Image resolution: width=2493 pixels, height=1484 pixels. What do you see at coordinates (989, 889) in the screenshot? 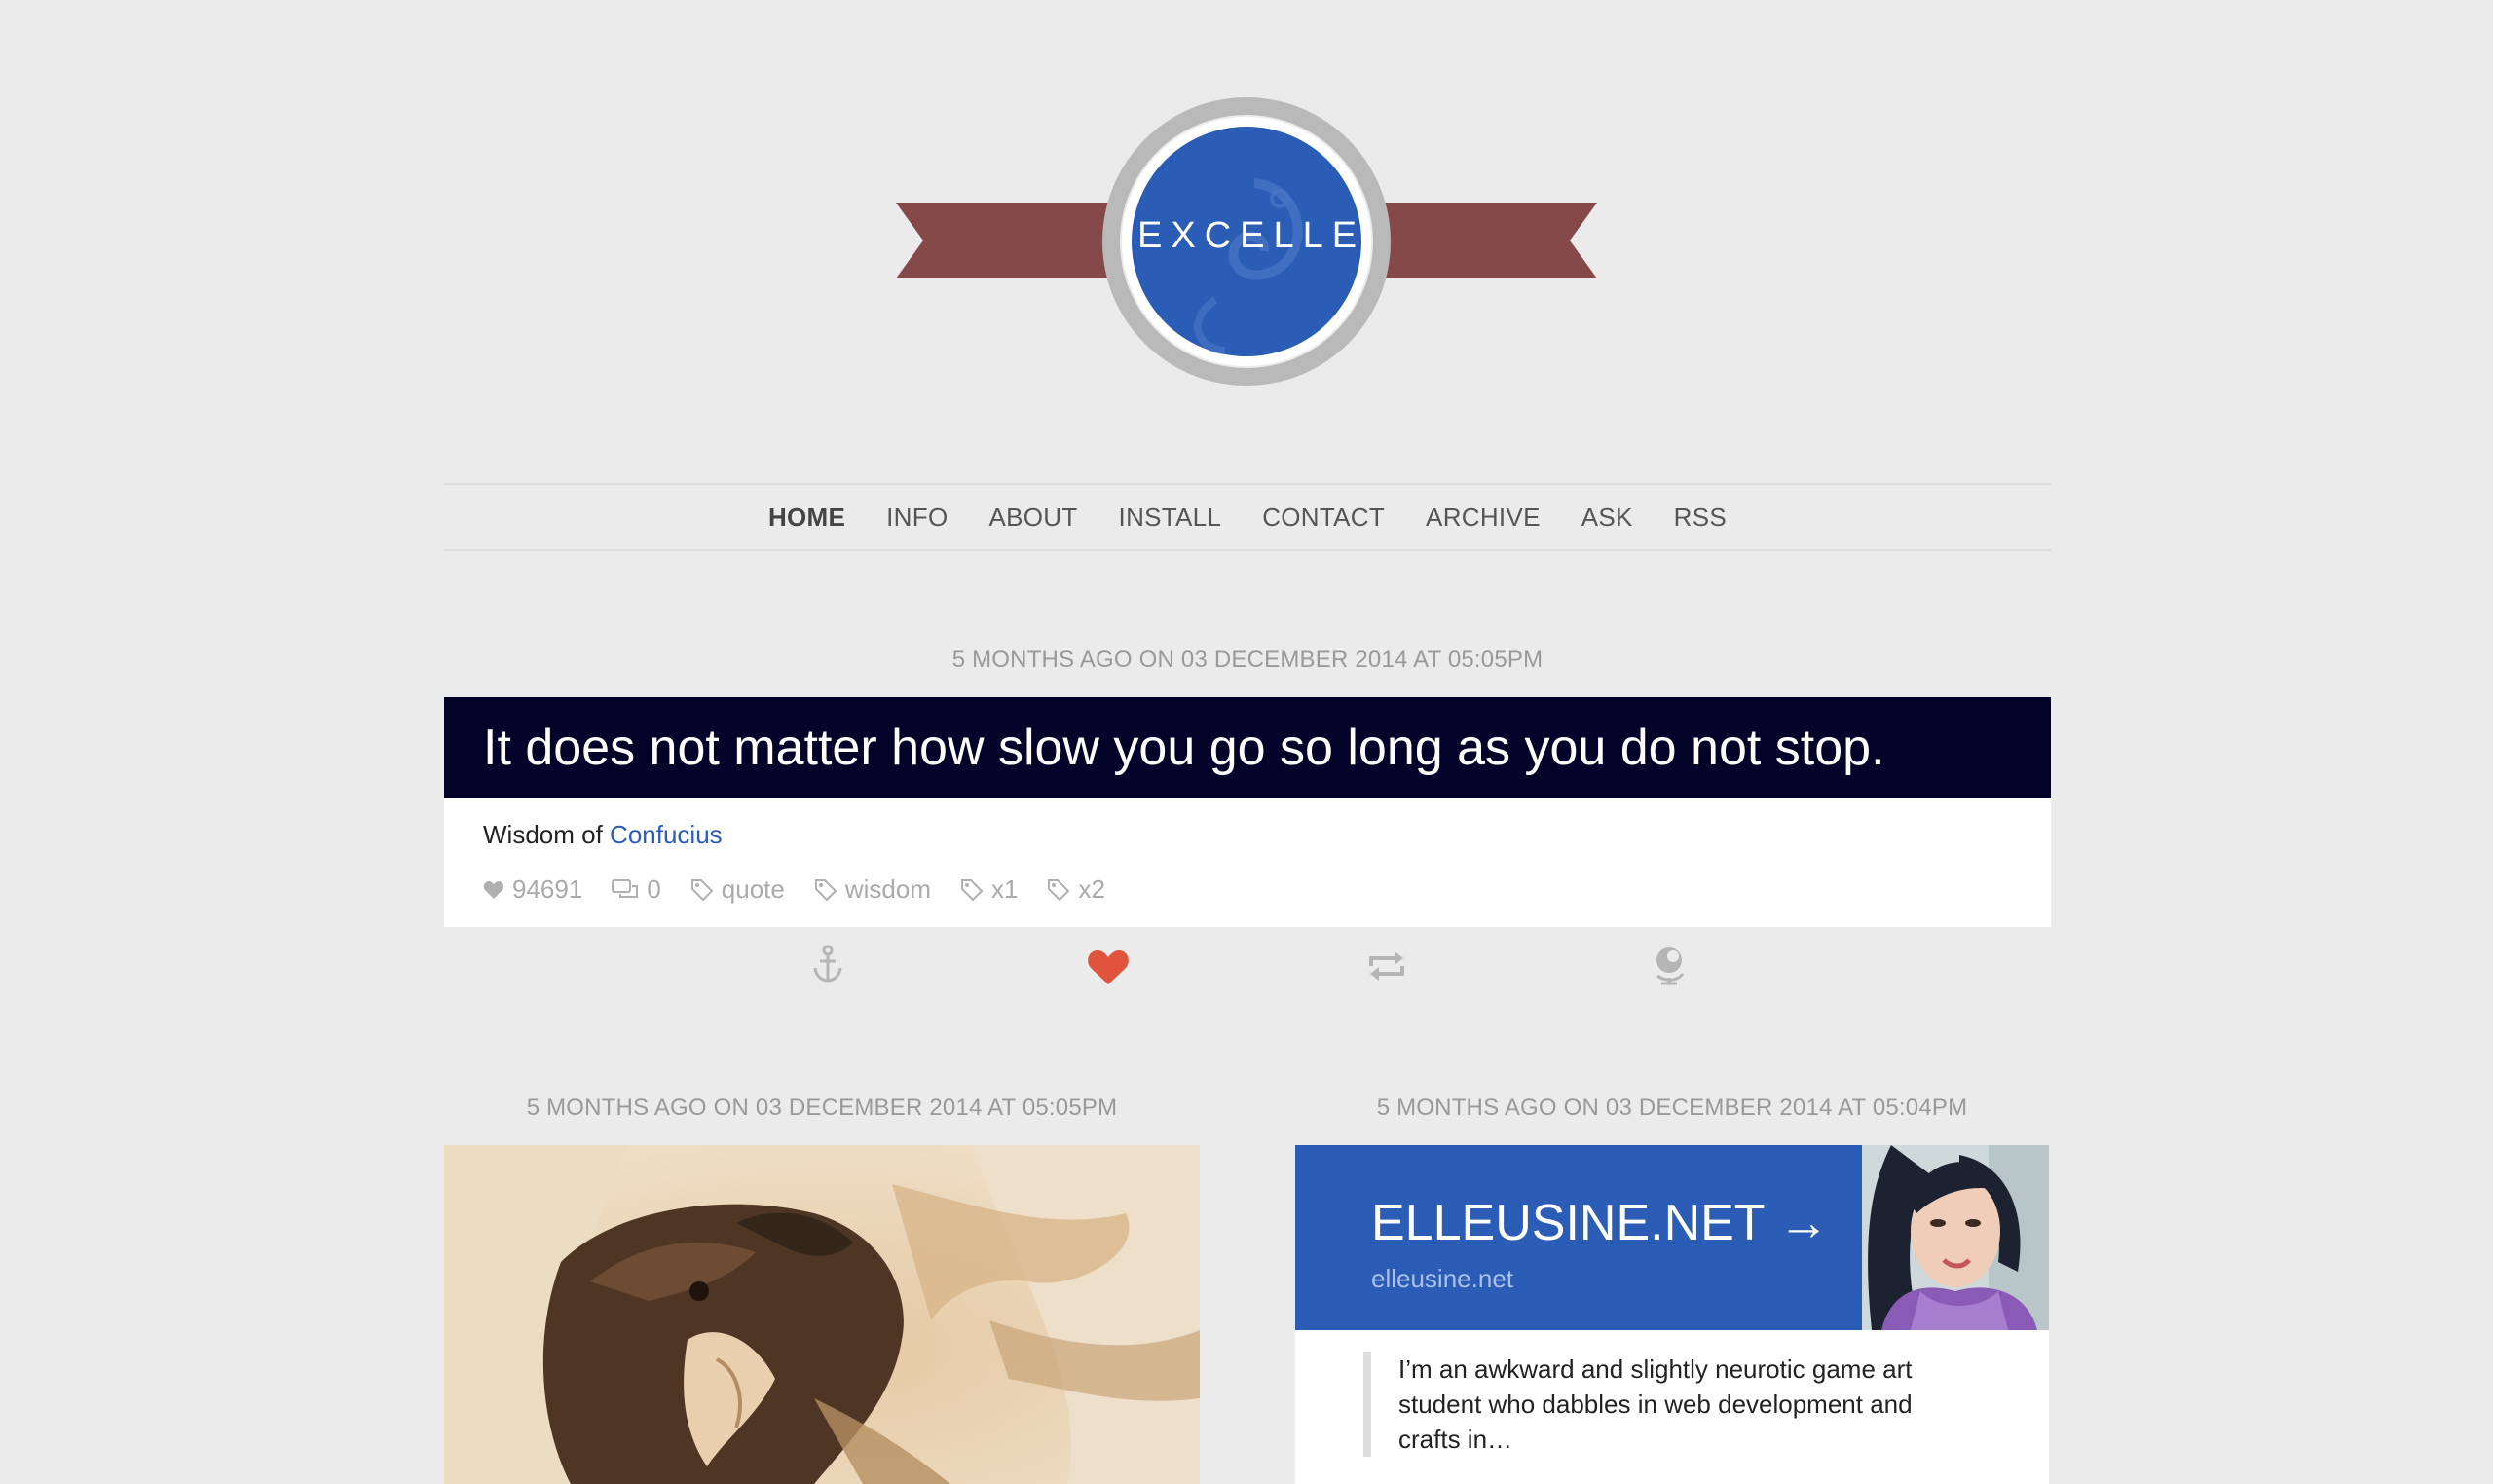
I see `tag-x1: x1` at bounding box center [989, 889].